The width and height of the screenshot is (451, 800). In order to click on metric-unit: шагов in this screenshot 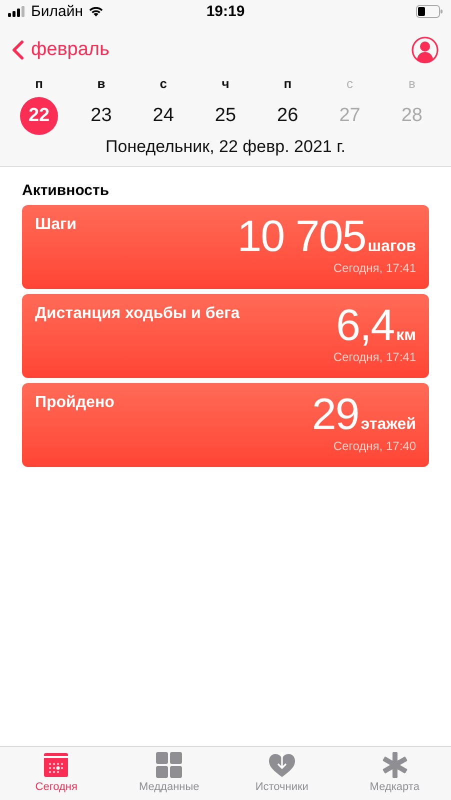, I will do `click(392, 247)`.